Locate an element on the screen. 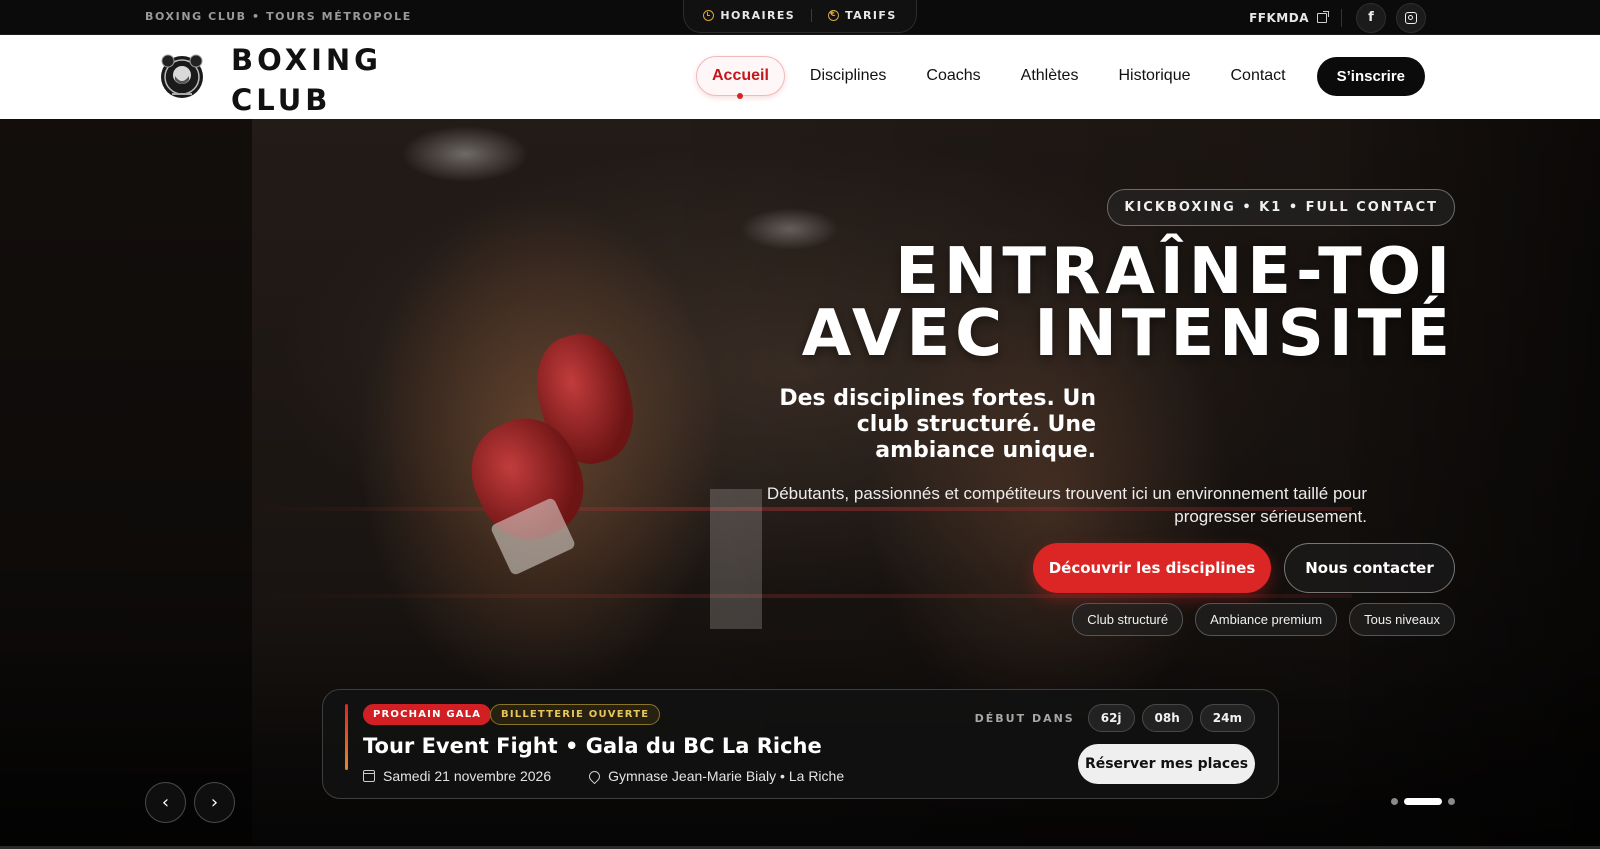 The image size is (1600, 849). quick-links-pill: HORAIRES TARIFS is located at coordinates (800, 16).